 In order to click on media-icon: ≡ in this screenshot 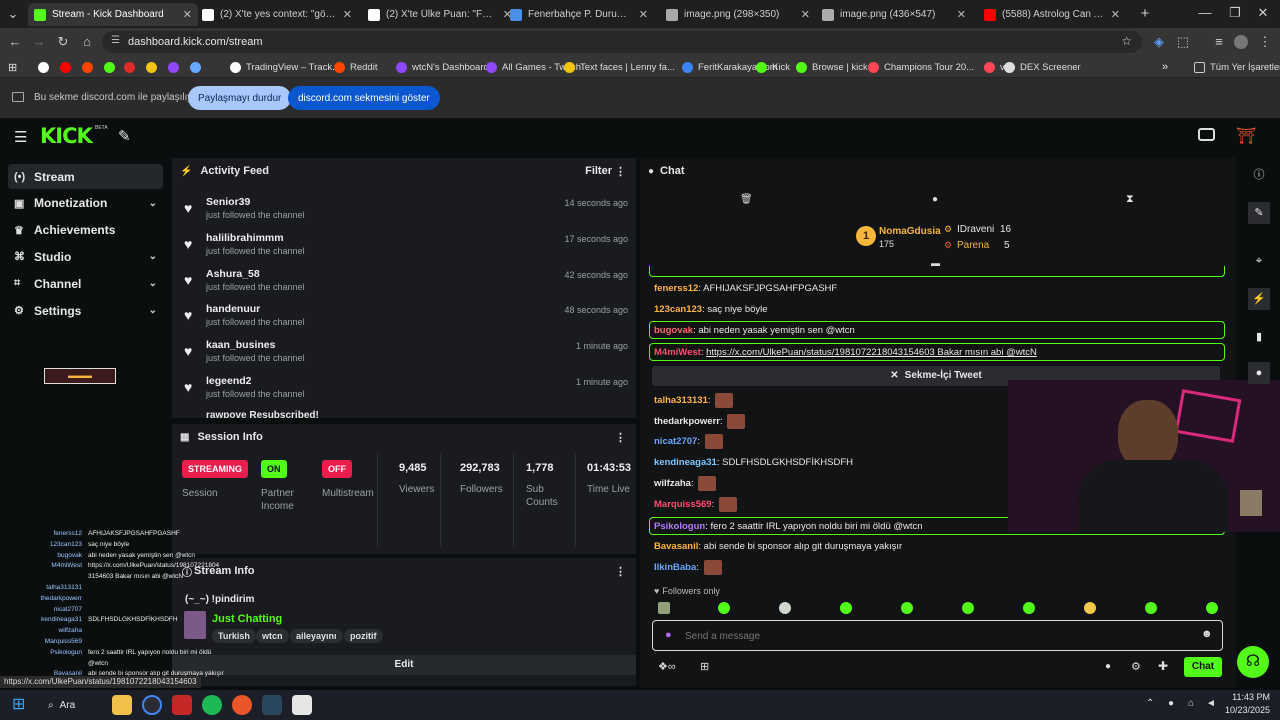, I will do `click(1219, 42)`.